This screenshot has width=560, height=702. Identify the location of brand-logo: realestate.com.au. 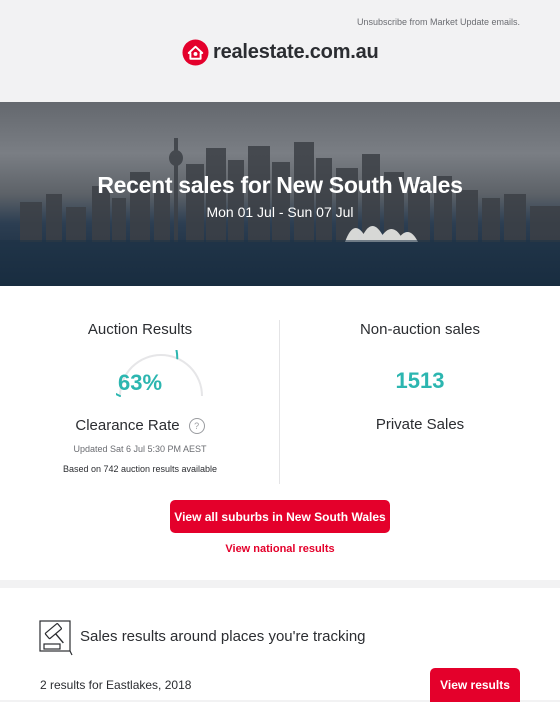
(280, 52).